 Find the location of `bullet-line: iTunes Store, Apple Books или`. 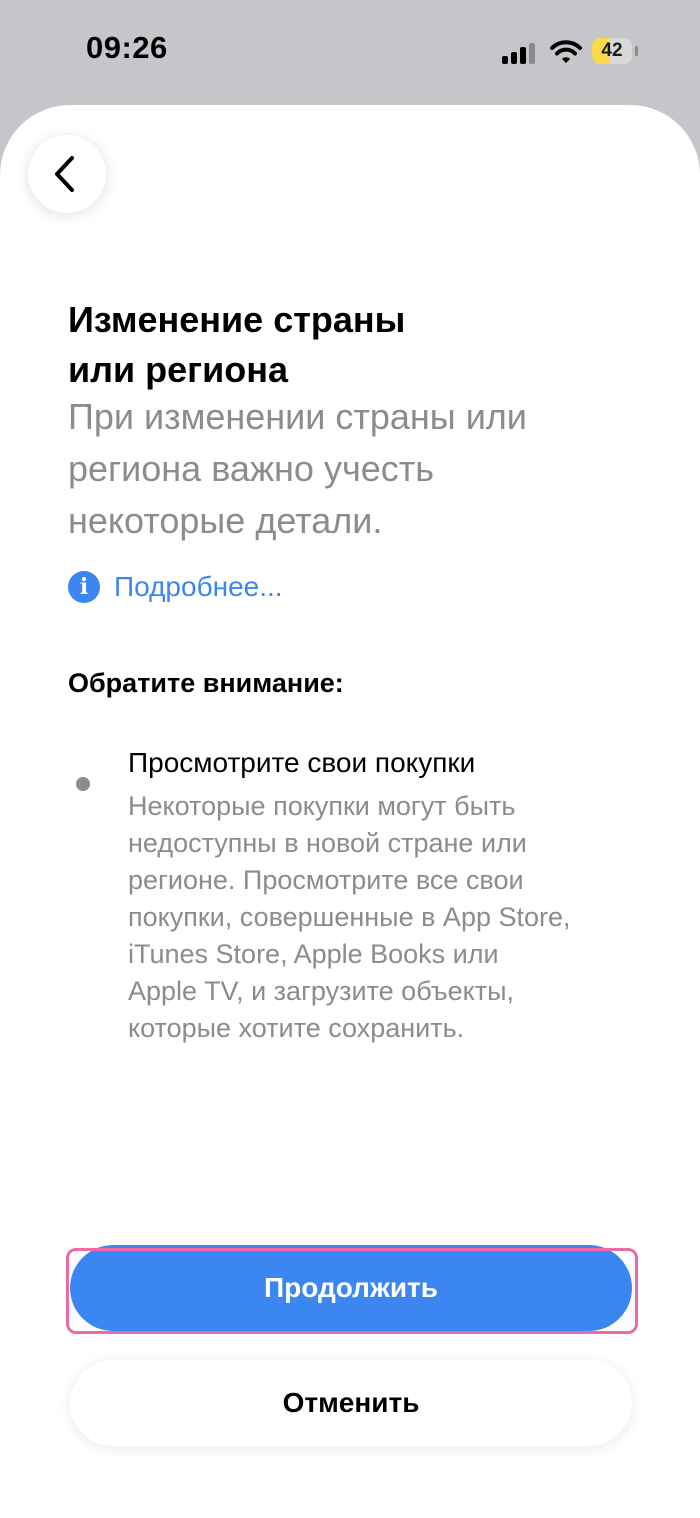

bullet-line: iTunes Store, Apple Books или is located at coordinates (313, 954).